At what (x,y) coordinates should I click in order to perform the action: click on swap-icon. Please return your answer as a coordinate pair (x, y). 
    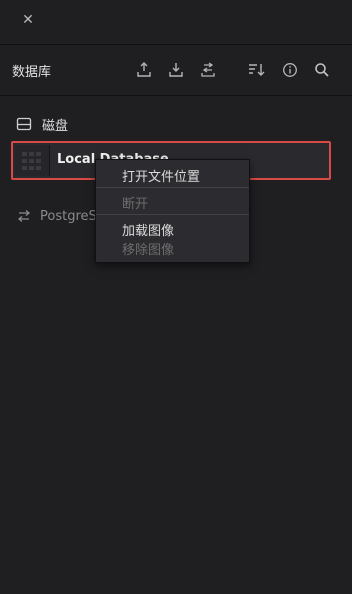
    Looking at the image, I should click on (208, 70).